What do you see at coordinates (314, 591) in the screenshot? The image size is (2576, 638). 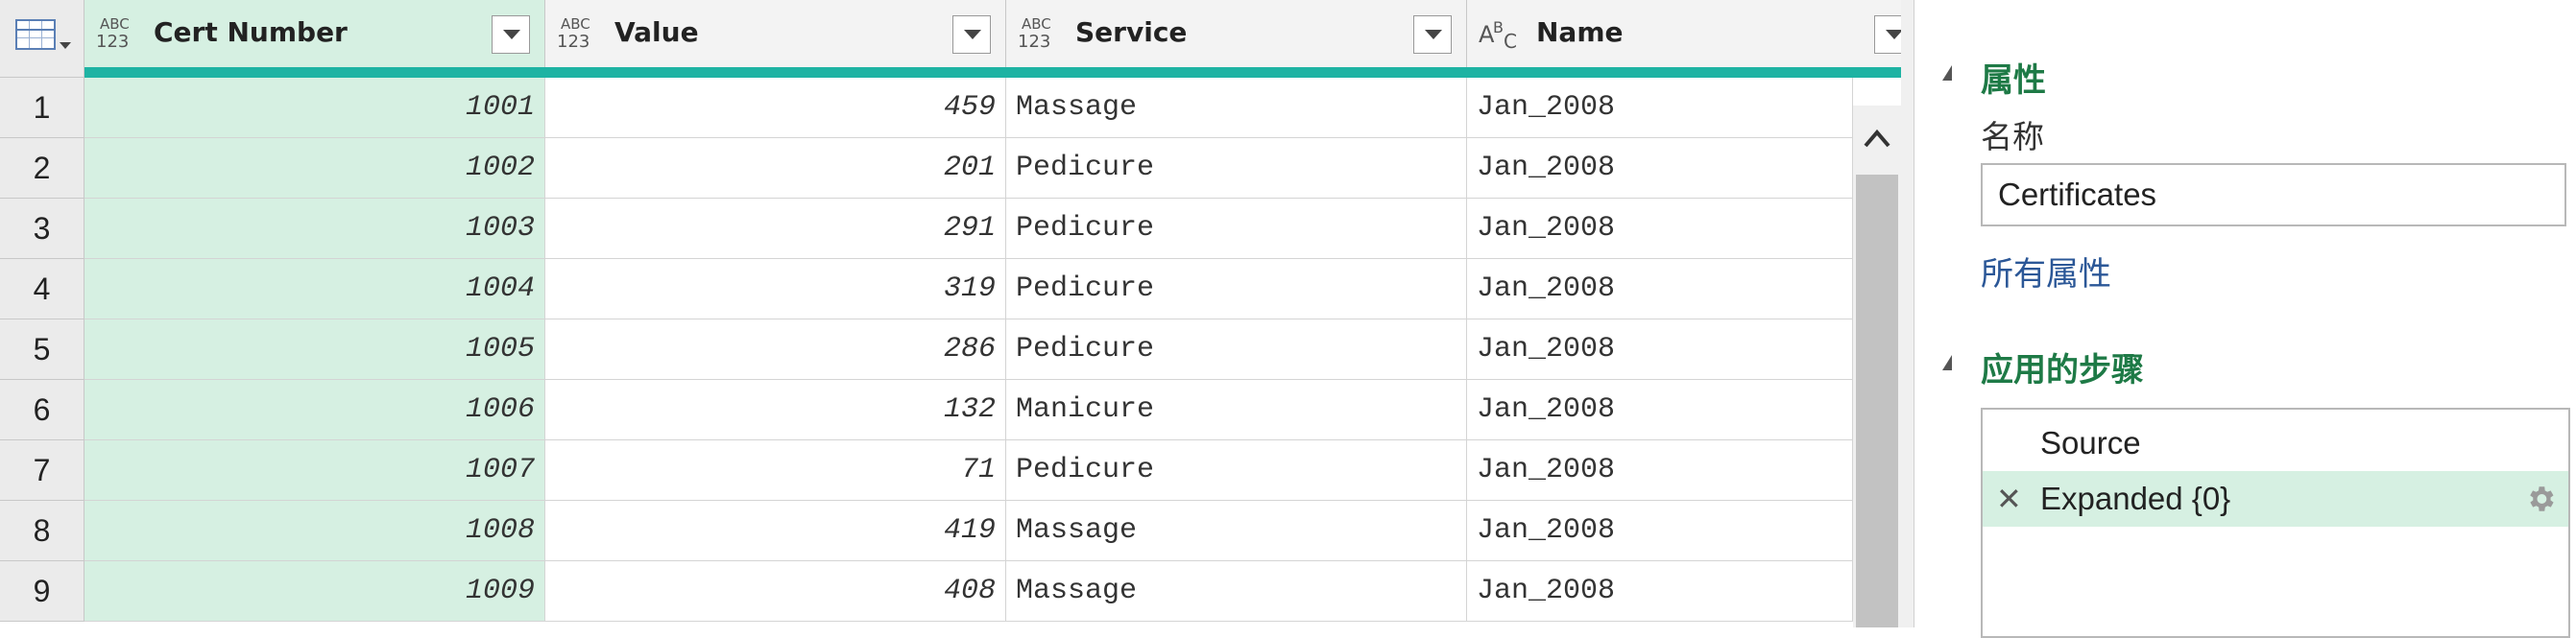 I see `cell-cert-number: 1009` at bounding box center [314, 591].